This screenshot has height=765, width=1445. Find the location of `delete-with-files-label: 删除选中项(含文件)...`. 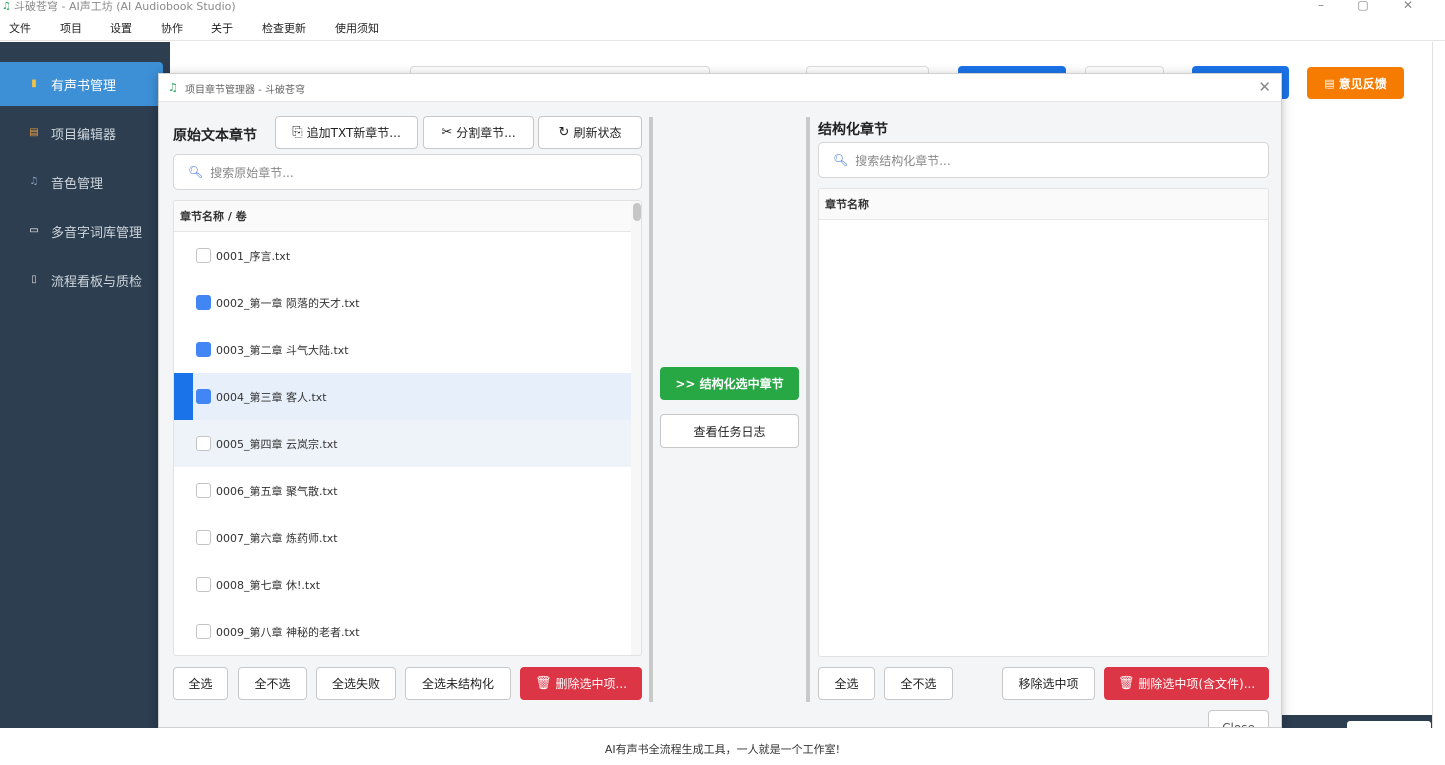

delete-with-files-label: 删除选中项(含文件)... is located at coordinates (1197, 684).